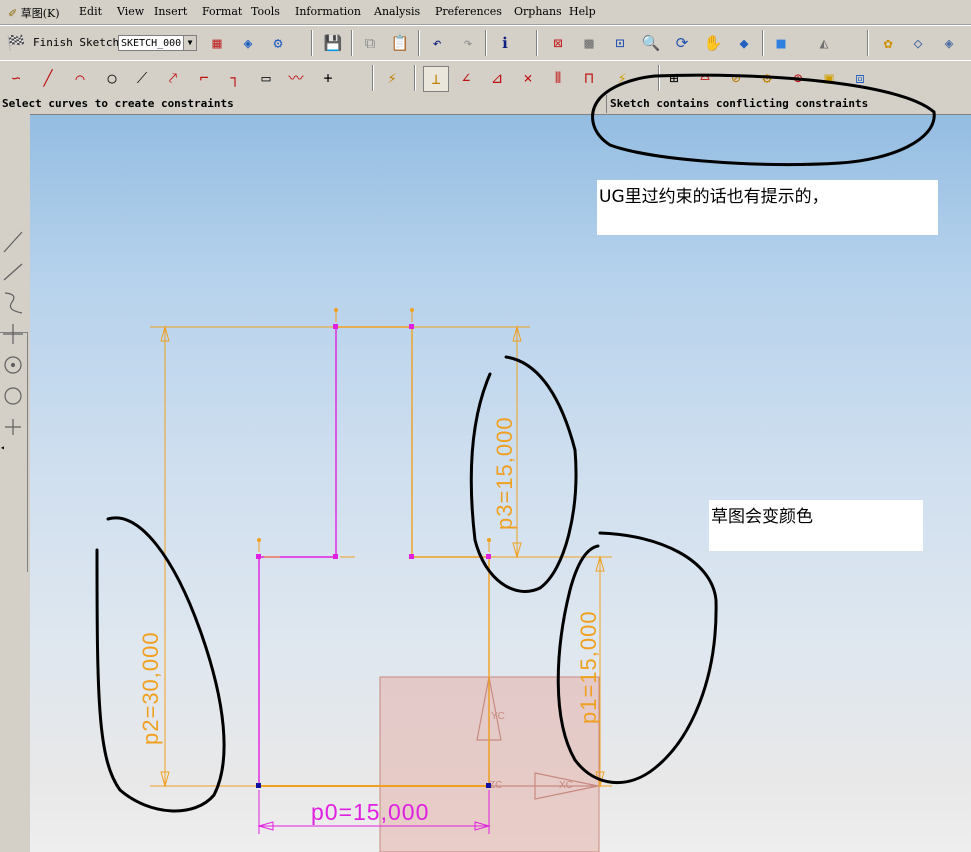  I want to click on status-circle-annotation, so click(763, 119).